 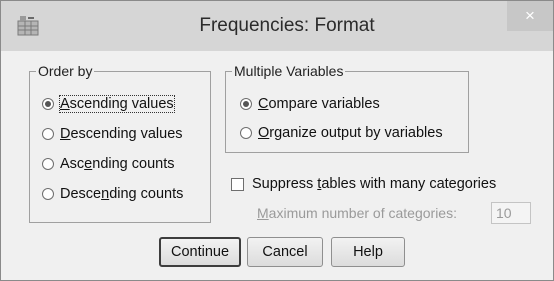 What do you see at coordinates (287, 25) in the screenshot?
I see `dialog-title: Frequencies: Format` at bounding box center [287, 25].